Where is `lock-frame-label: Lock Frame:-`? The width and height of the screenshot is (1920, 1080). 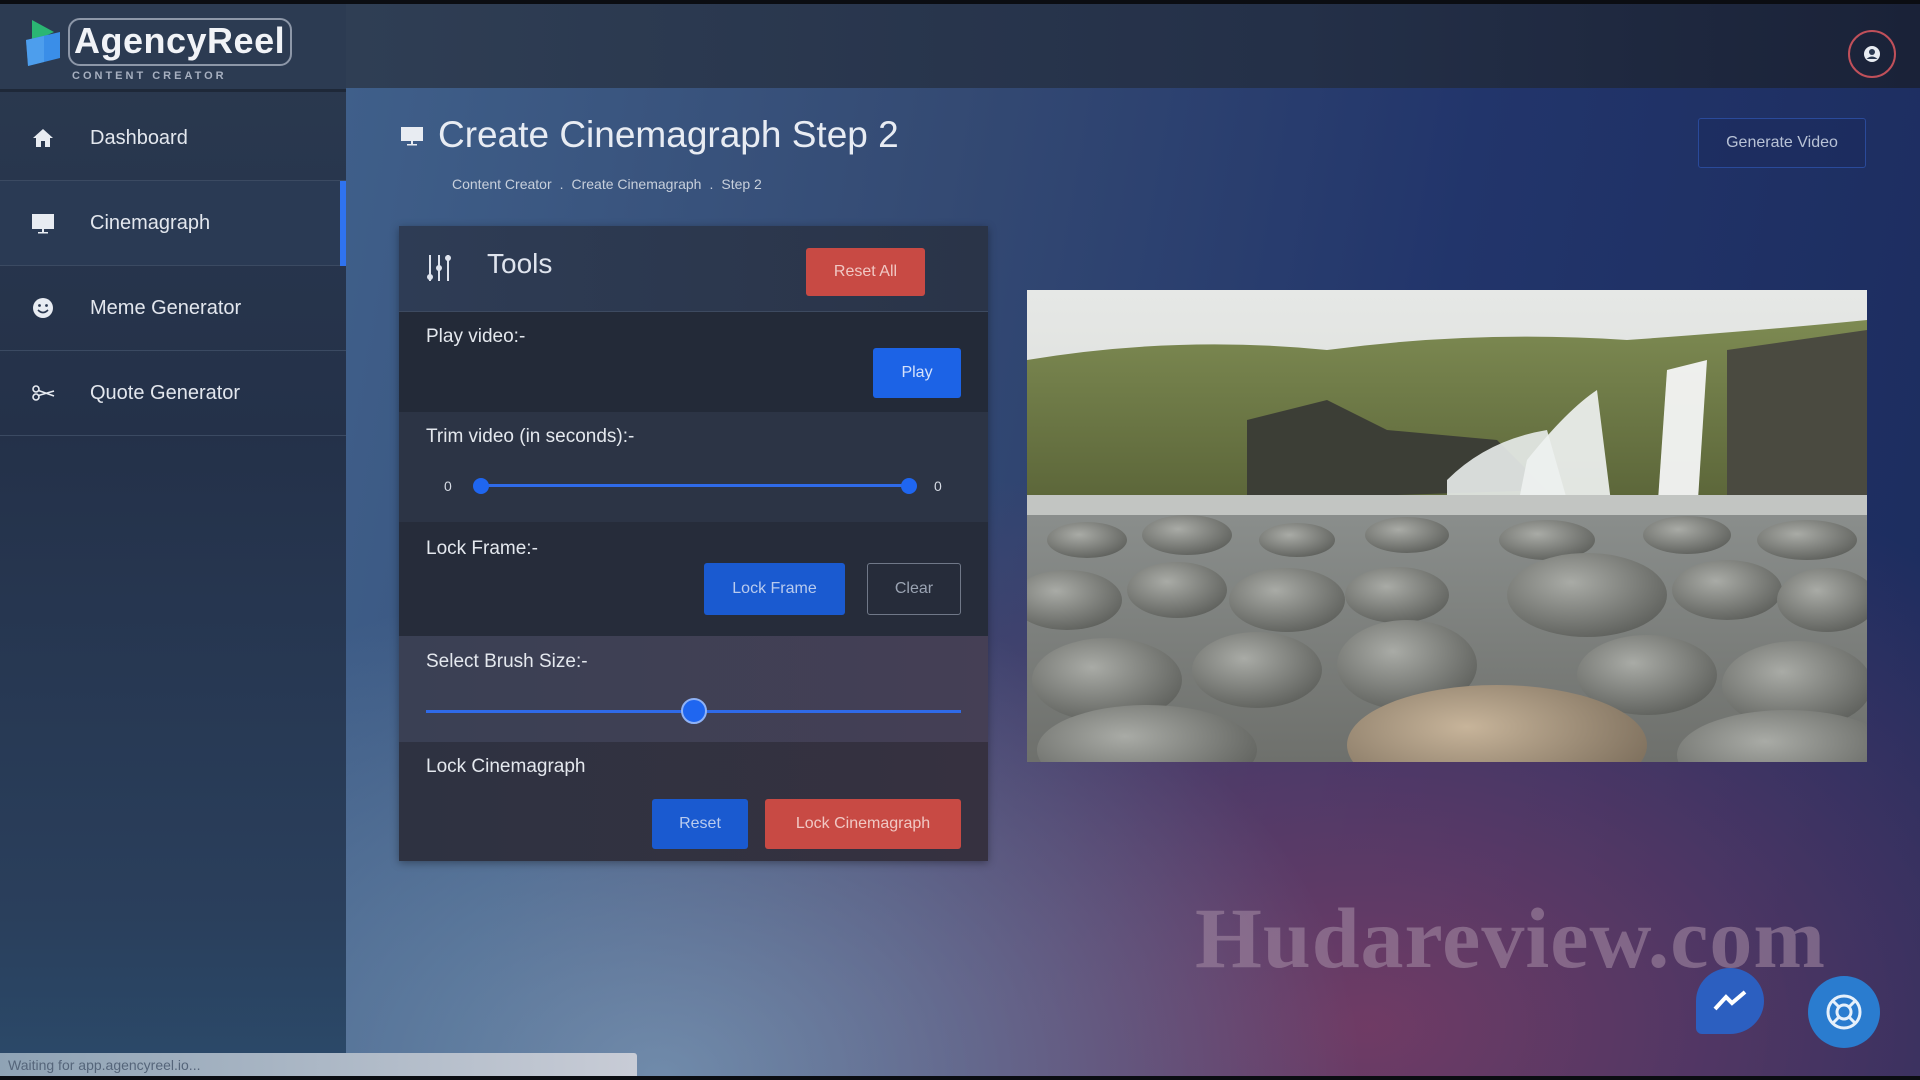 lock-frame-label: Lock Frame:- is located at coordinates (482, 548).